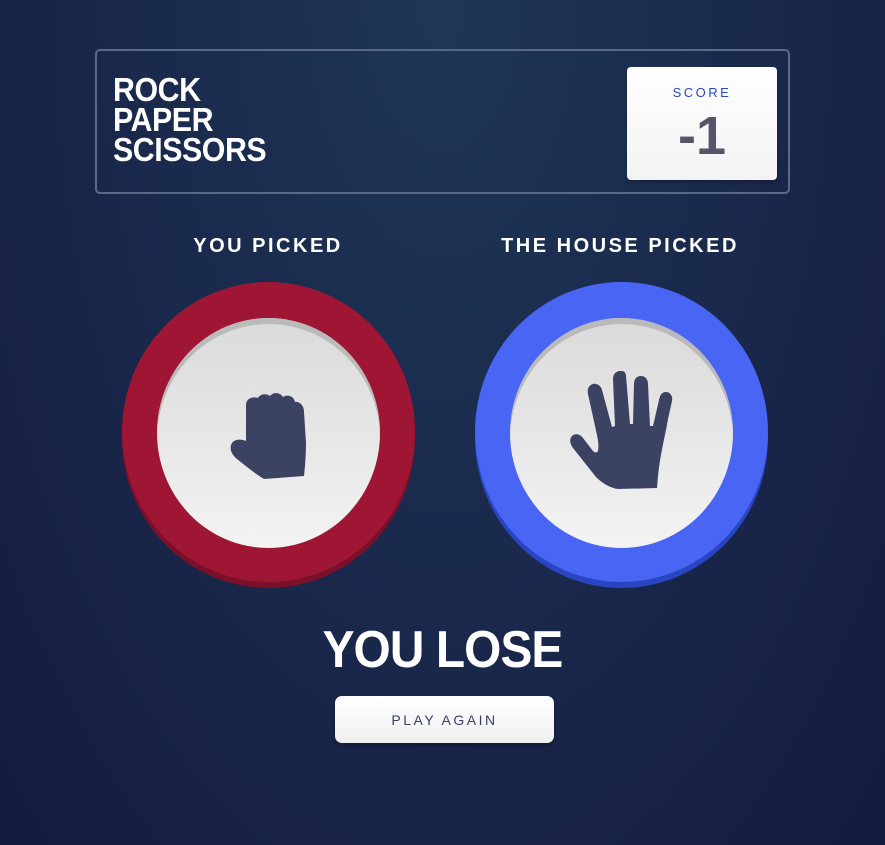  Describe the element at coordinates (442, 121) in the screenshot. I see `game-header: ROCK PAPER SCISSORS SCORE -1` at that location.